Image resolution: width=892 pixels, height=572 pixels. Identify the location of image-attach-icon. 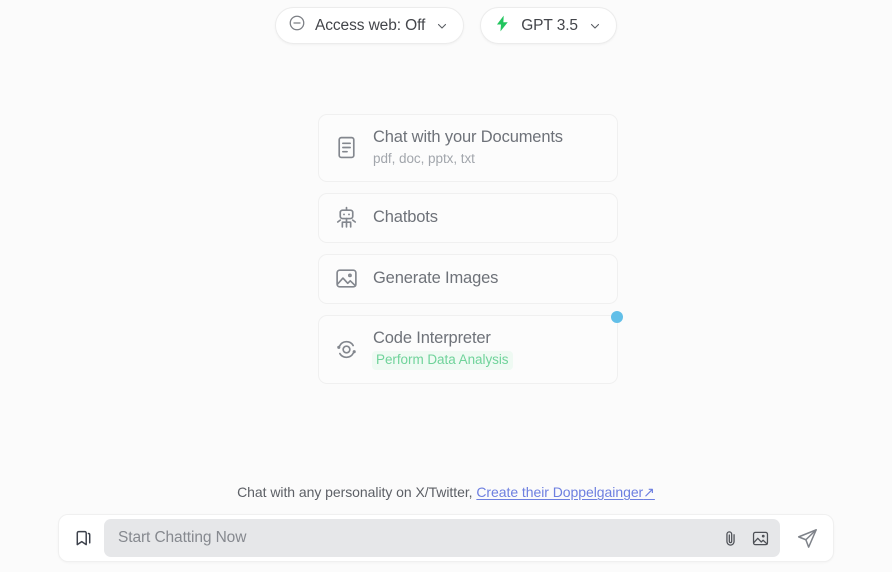
(760, 538).